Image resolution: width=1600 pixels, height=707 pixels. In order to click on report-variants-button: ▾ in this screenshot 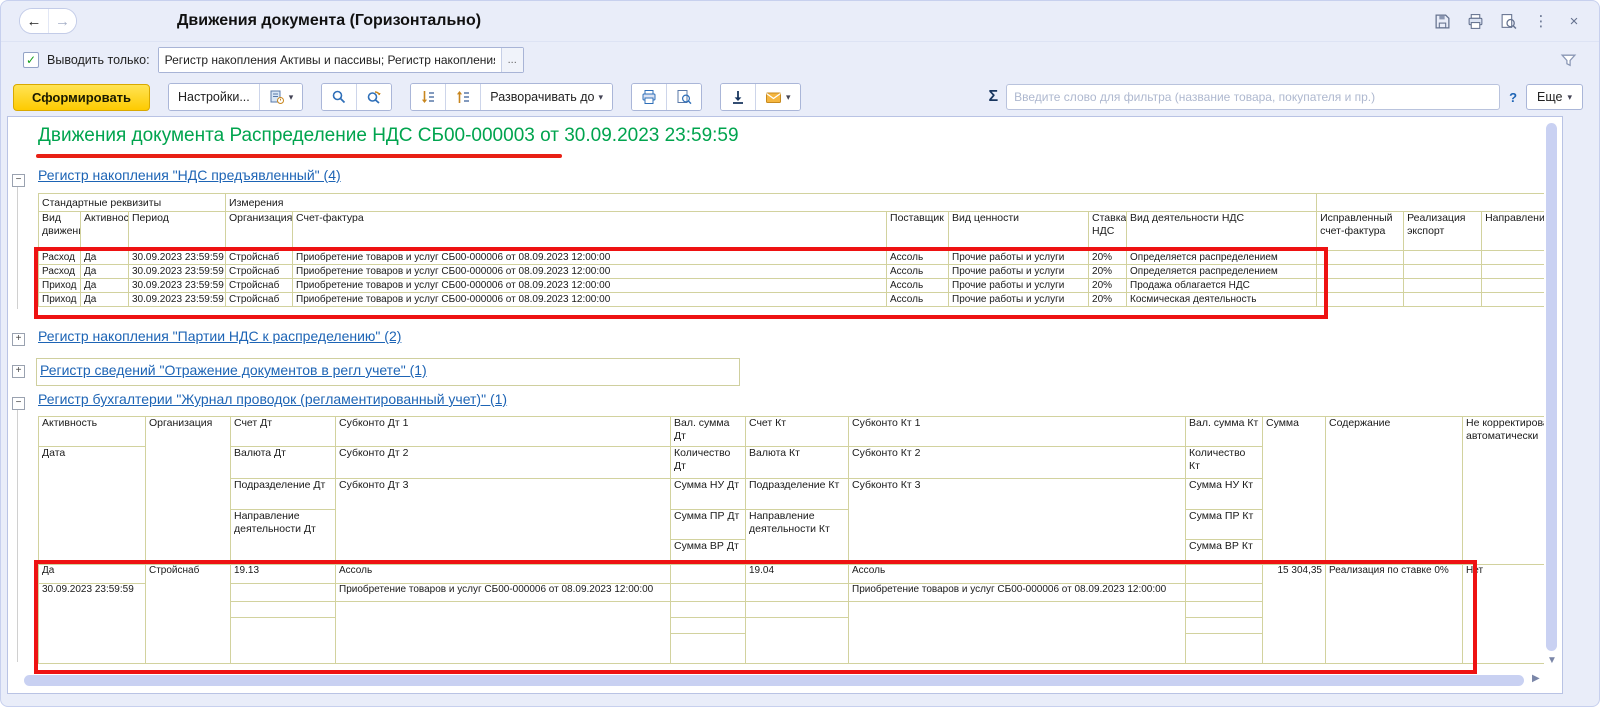, I will do `click(280, 97)`.